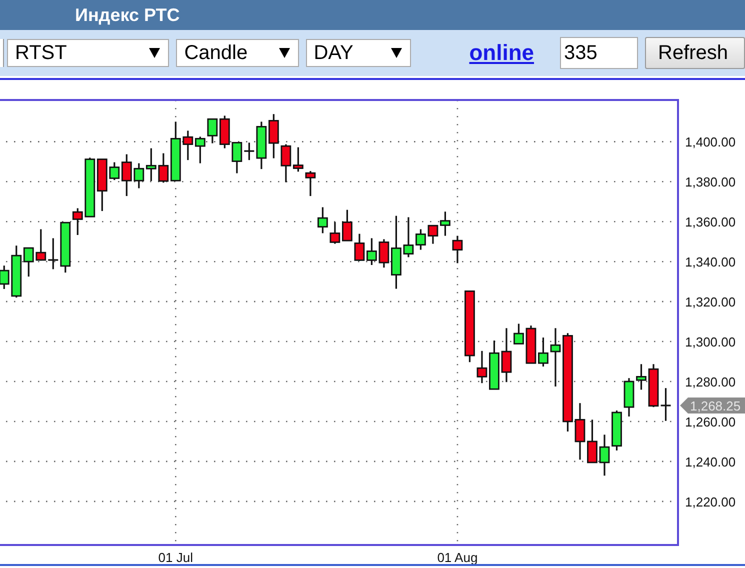 Image resolution: width=745 pixels, height=568 pixels. Describe the element at coordinates (127, 15) in the screenshot. I see `window-title: Индекс РТС` at that location.